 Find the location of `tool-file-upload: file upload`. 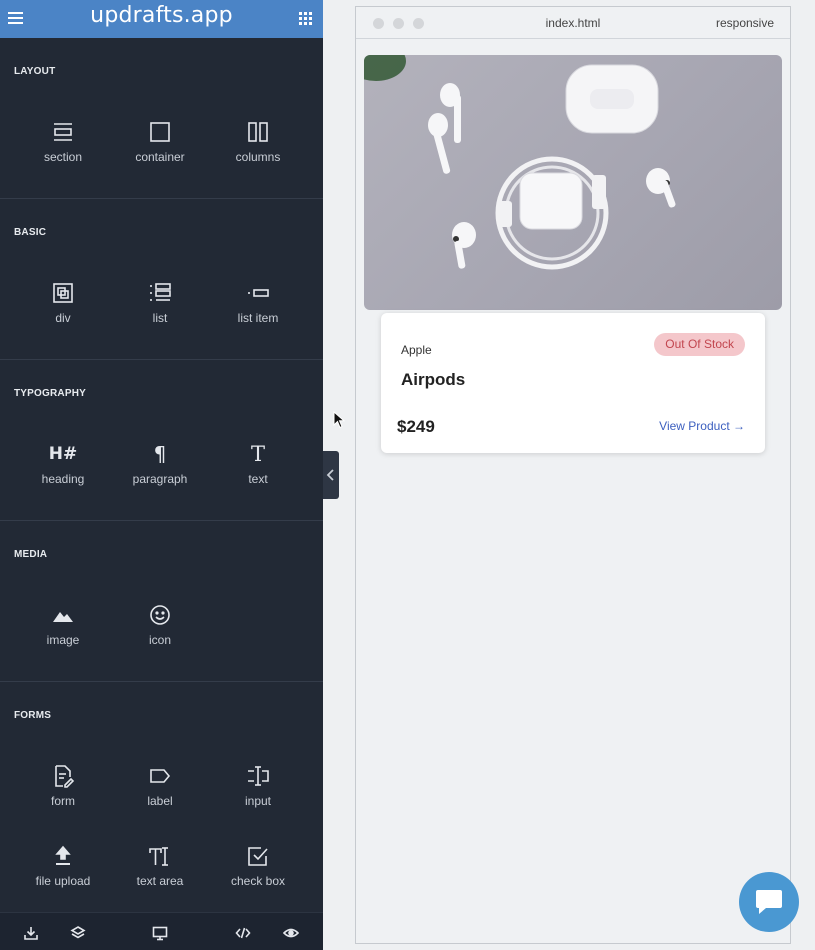

tool-file-upload: file upload is located at coordinates (63, 866).